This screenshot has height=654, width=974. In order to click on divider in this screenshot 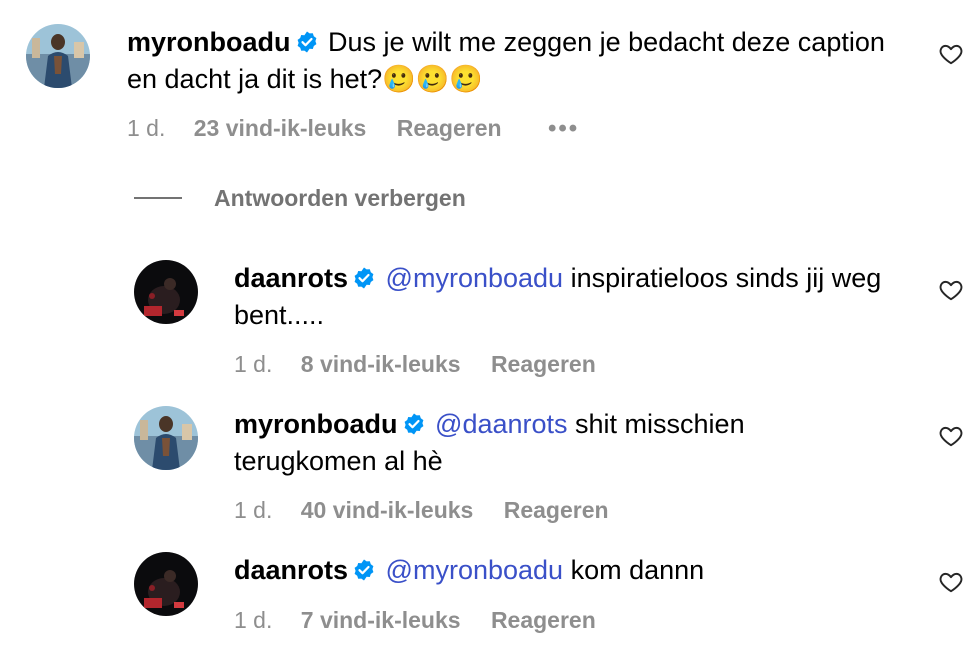, I will do `click(158, 198)`.